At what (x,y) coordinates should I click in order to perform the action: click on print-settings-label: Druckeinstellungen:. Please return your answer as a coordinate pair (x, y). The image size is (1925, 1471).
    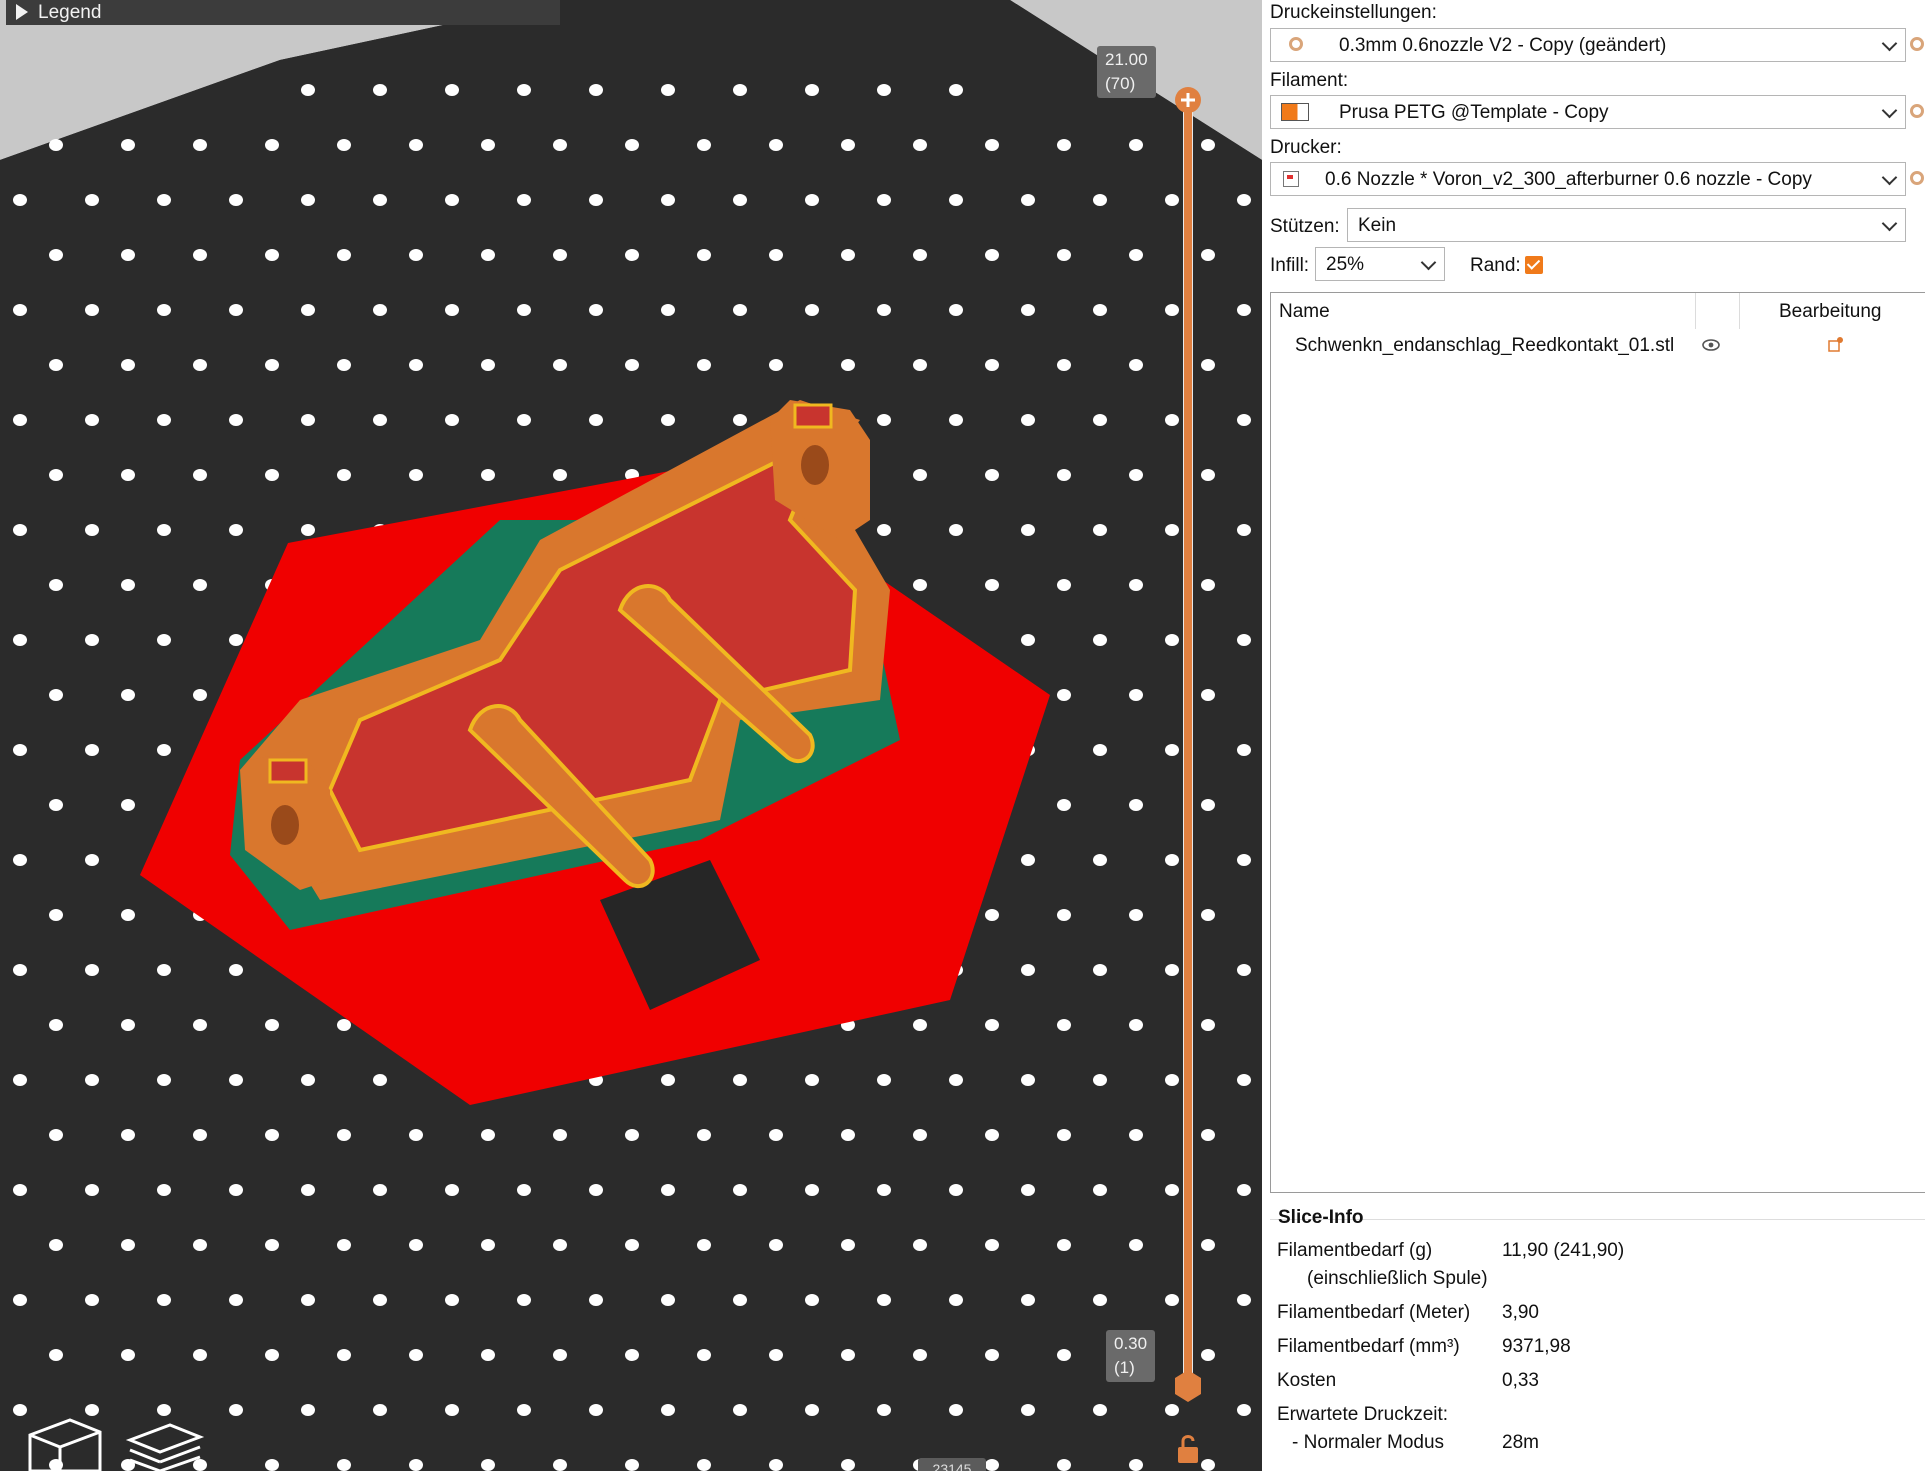
    Looking at the image, I should click on (1353, 12).